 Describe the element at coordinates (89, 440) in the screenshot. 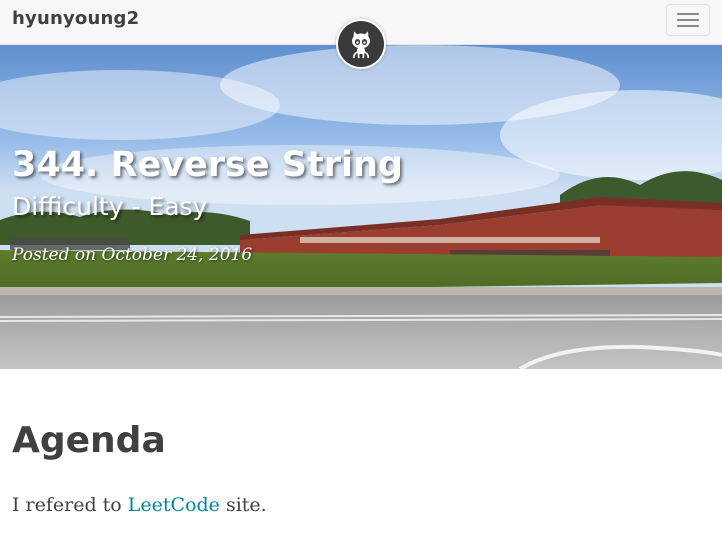

I see `section-heading-agenda: Agenda` at that location.